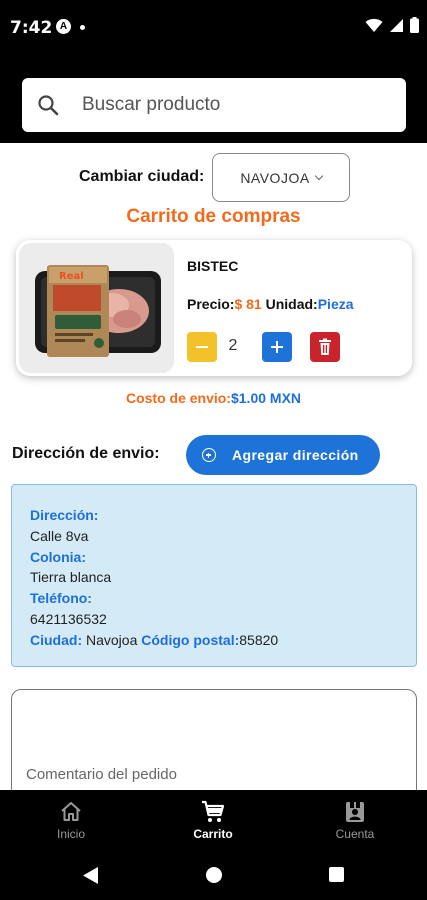 The image size is (427, 900). I want to click on trash-icon, so click(325, 346).